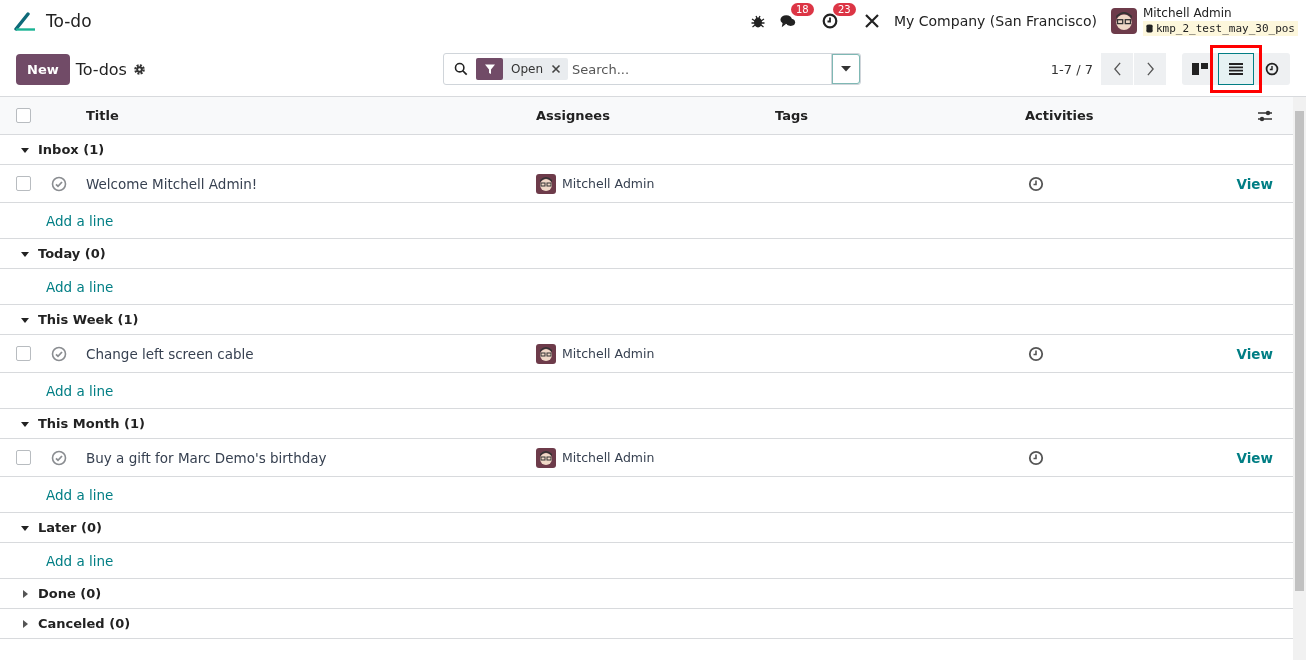 The width and height of the screenshot is (1306, 660). Describe the element at coordinates (1220, 28) in the screenshot. I see `database-name: kmp_2_test_may_30_pos` at that location.